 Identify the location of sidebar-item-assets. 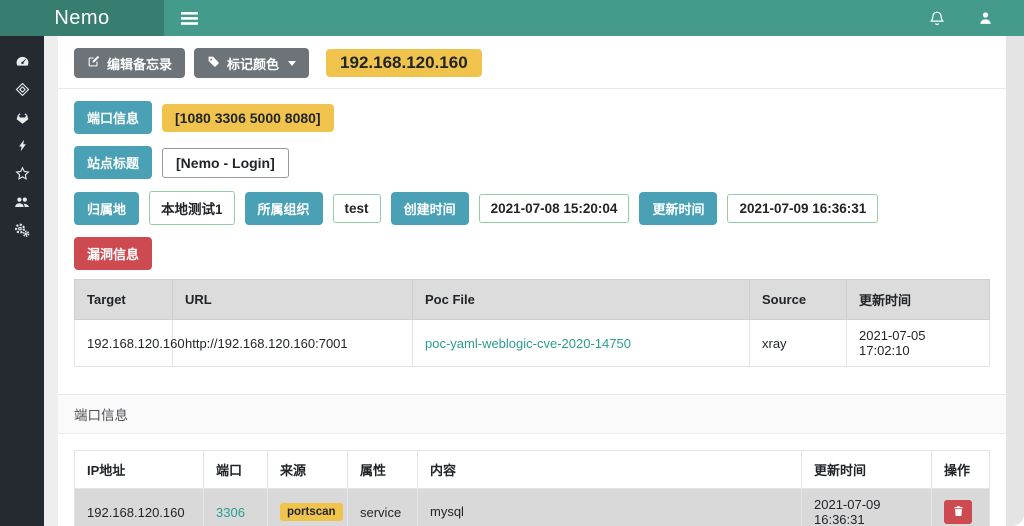
(22, 91).